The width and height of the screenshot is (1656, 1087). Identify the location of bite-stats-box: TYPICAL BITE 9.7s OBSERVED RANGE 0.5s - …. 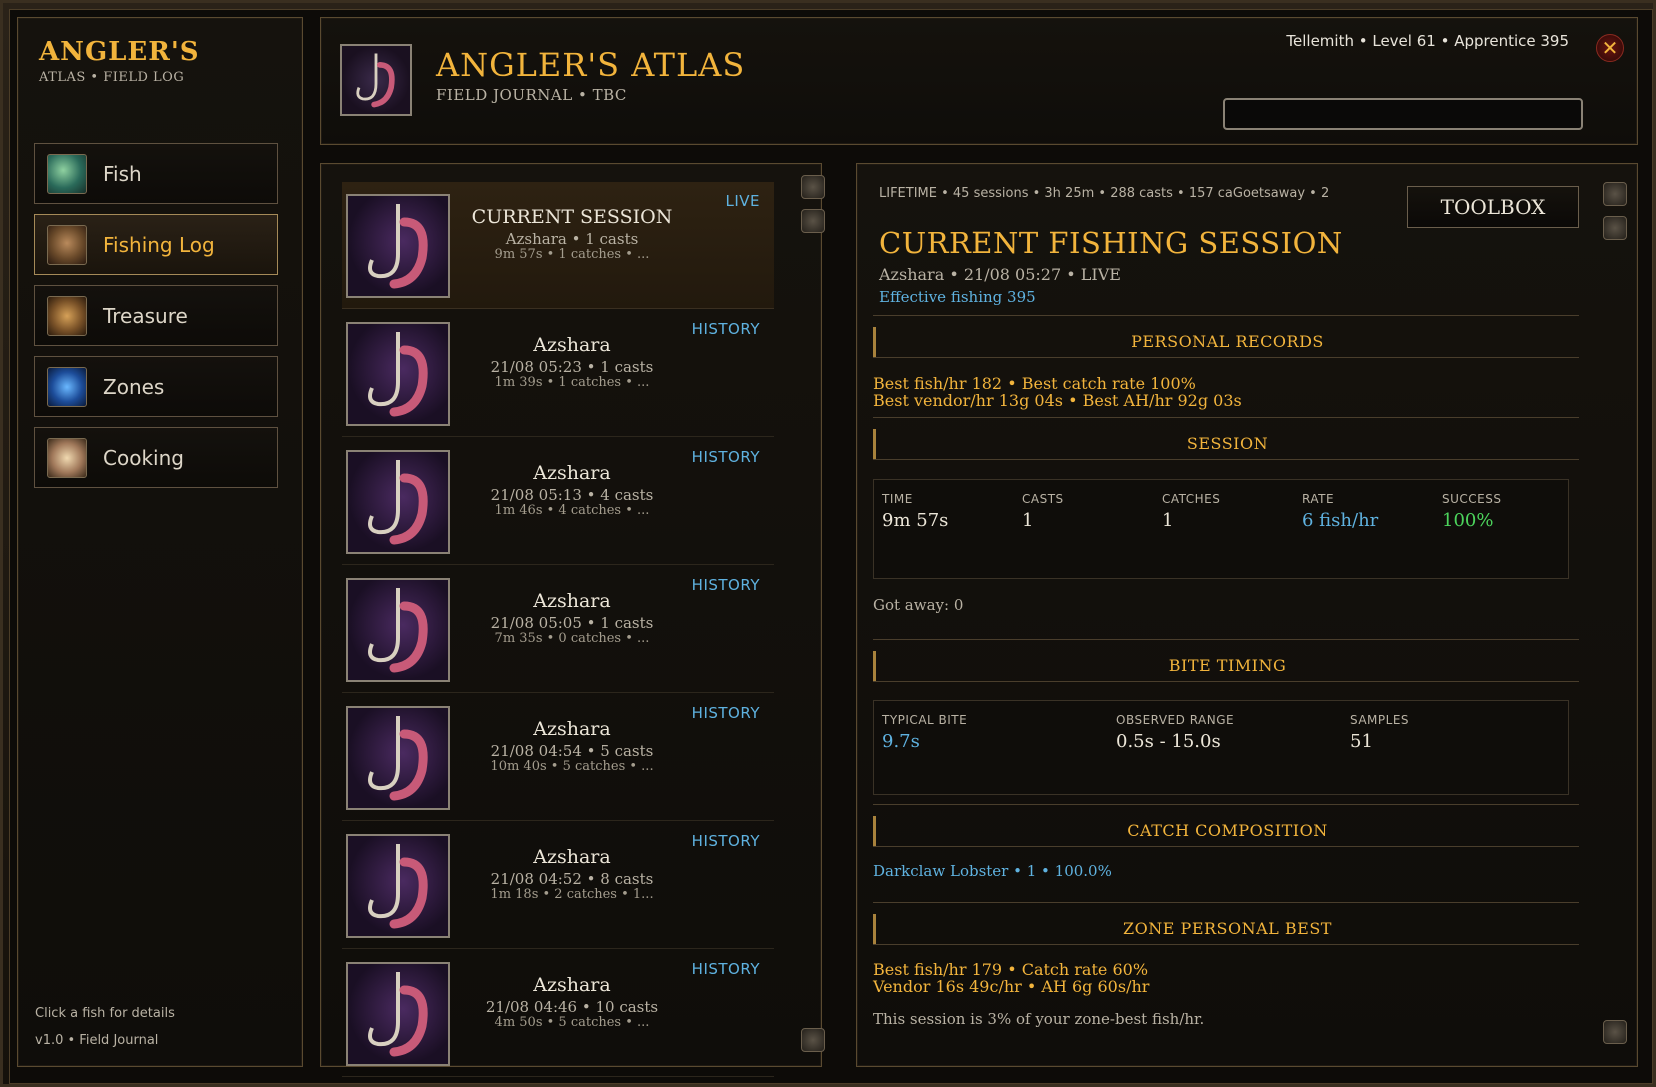
(1221, 747).